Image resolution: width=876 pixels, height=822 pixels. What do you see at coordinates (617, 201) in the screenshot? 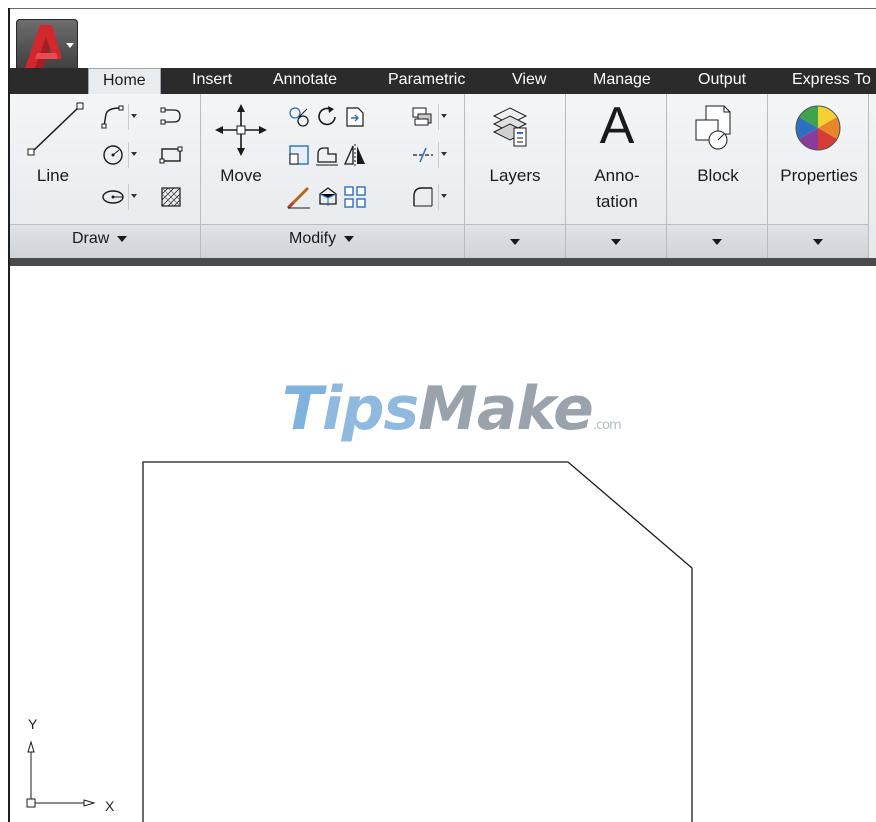
I see `annotation-label-line2: tation` at bounding box center [617, 201].